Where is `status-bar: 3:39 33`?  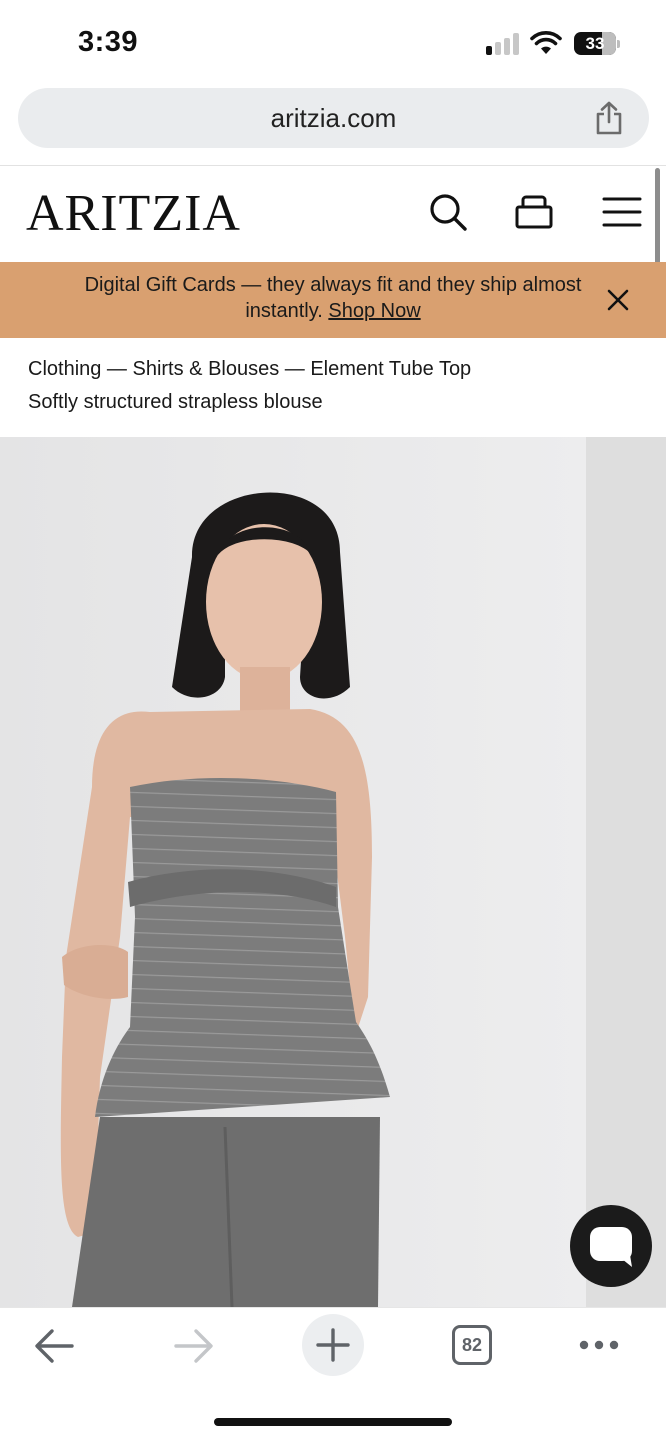
status-bar: 3:39 33 is located at coordinates (333, 44).